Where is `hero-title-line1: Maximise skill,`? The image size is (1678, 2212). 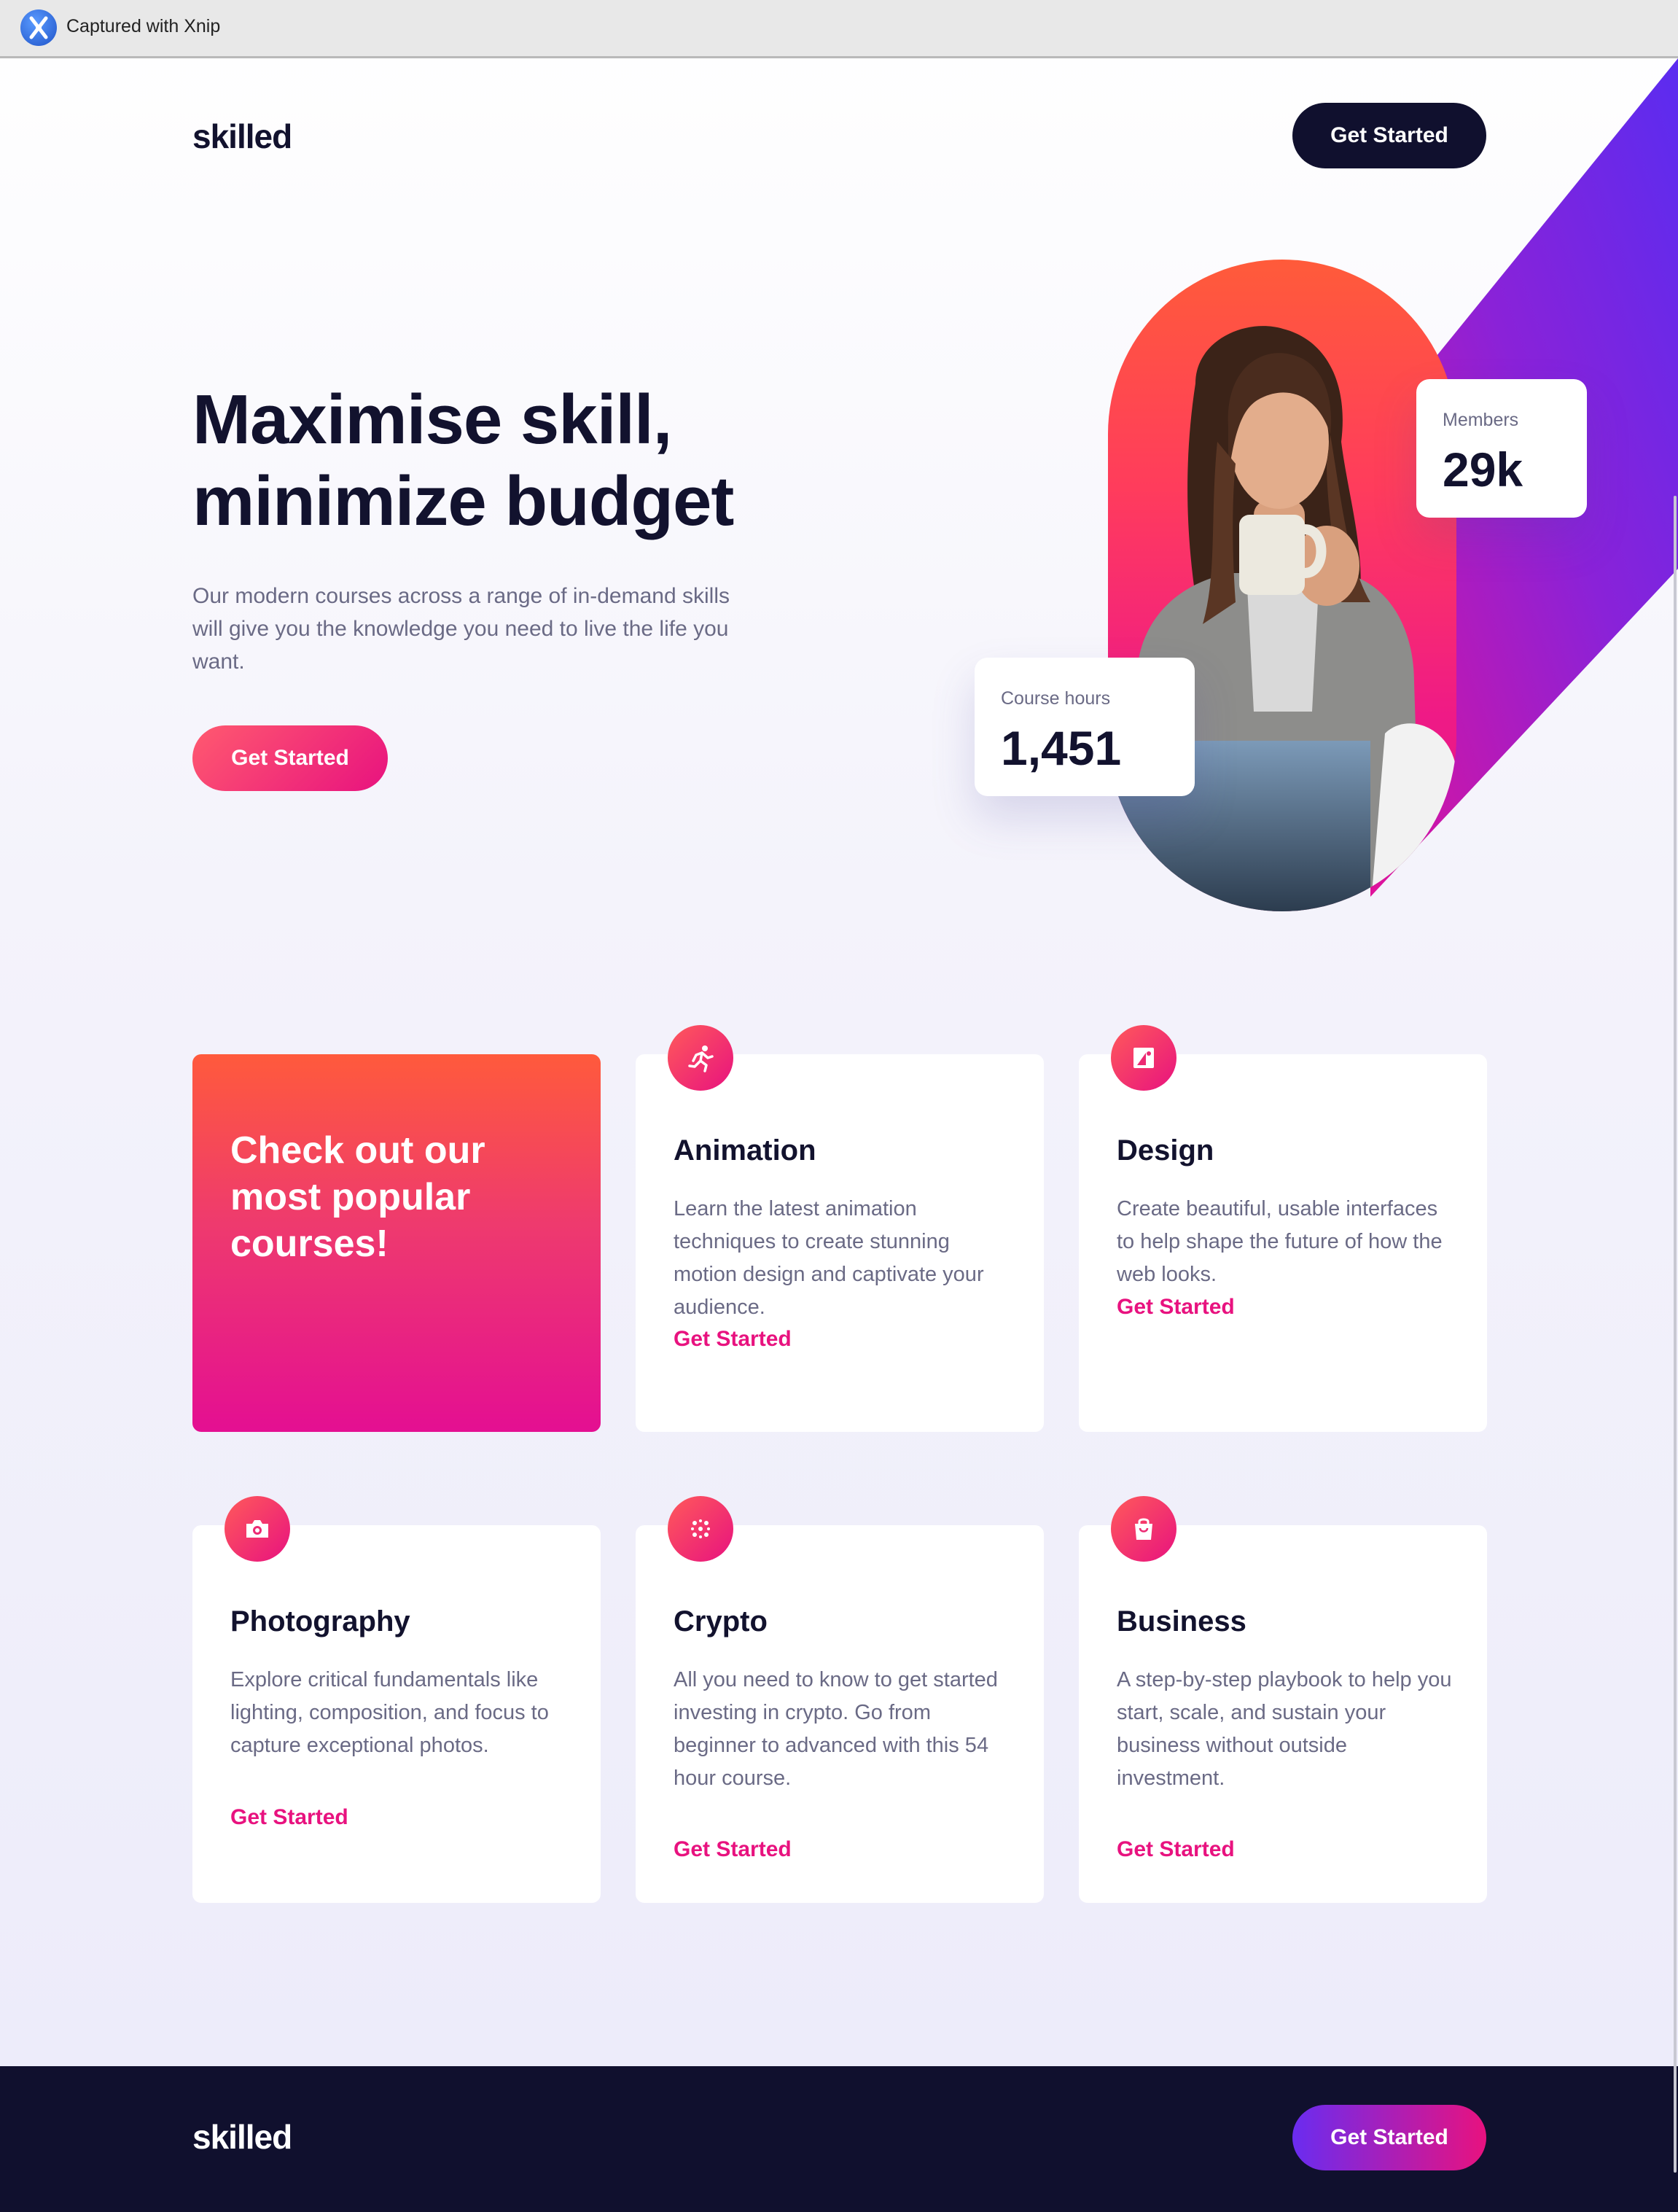 hero-title-line1: Maximise skill, is located at coordinates (432, 420).